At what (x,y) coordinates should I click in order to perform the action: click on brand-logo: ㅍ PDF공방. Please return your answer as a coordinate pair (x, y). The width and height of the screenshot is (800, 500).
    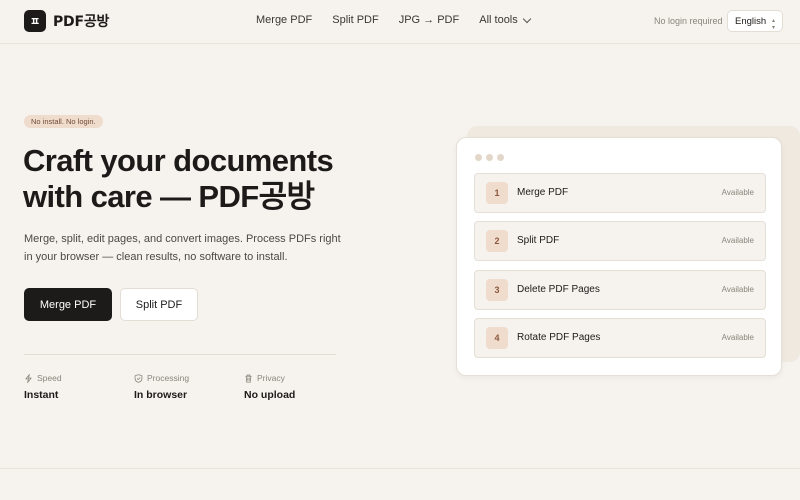
    Looking at the image, I should click on (66, 21).